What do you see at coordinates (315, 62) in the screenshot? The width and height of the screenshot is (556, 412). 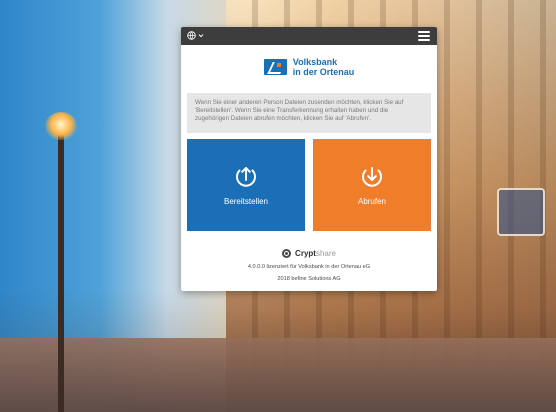 I see `brand-line-1: Volksbank` at bounding box center [315, 62].